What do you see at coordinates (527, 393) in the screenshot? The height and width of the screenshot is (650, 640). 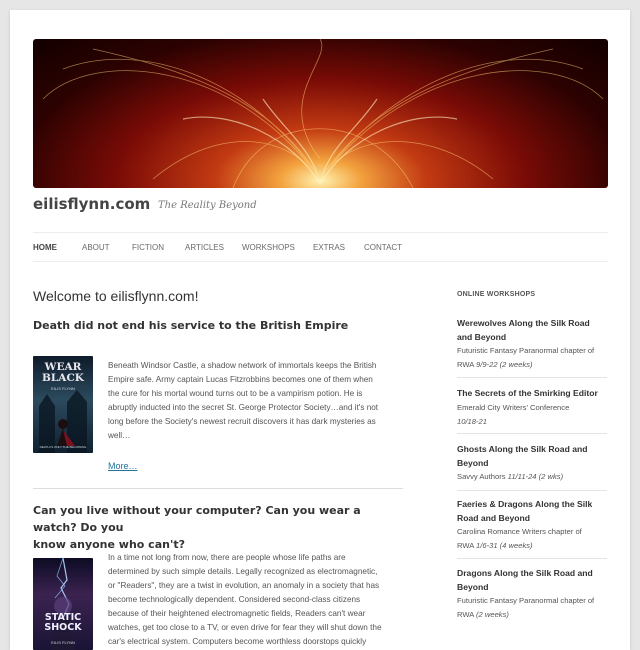 I see `workshop-title-line: The Secrets of the Smirking Editor` at bounding box center [527, 393].